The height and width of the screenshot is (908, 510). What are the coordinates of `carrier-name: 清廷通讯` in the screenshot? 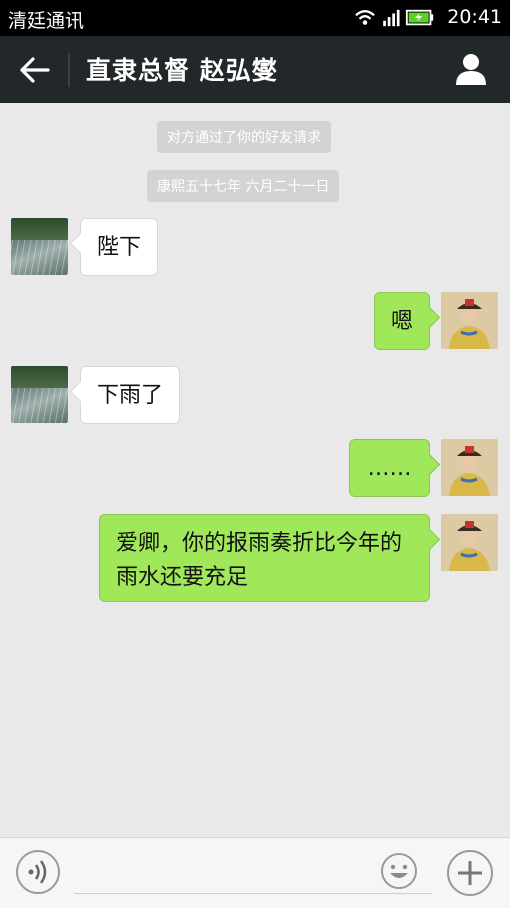 It's located at (46, 21).